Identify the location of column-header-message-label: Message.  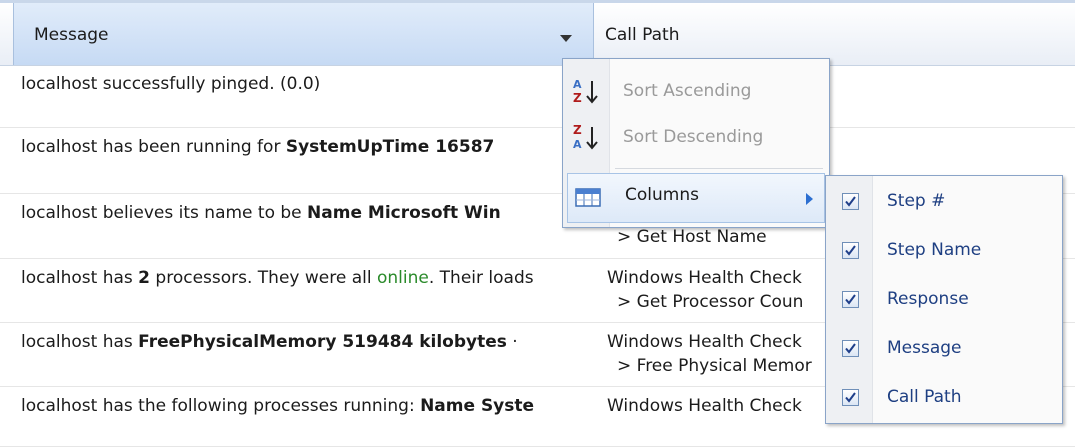
(71, 35).